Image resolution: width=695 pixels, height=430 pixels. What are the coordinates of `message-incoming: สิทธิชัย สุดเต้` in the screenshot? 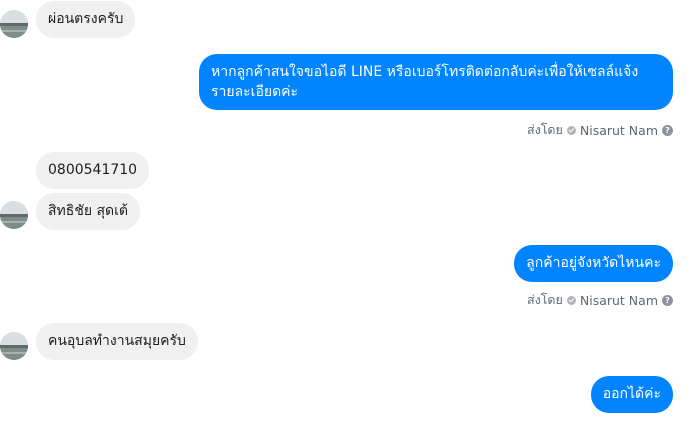 It's located at (88, 211).